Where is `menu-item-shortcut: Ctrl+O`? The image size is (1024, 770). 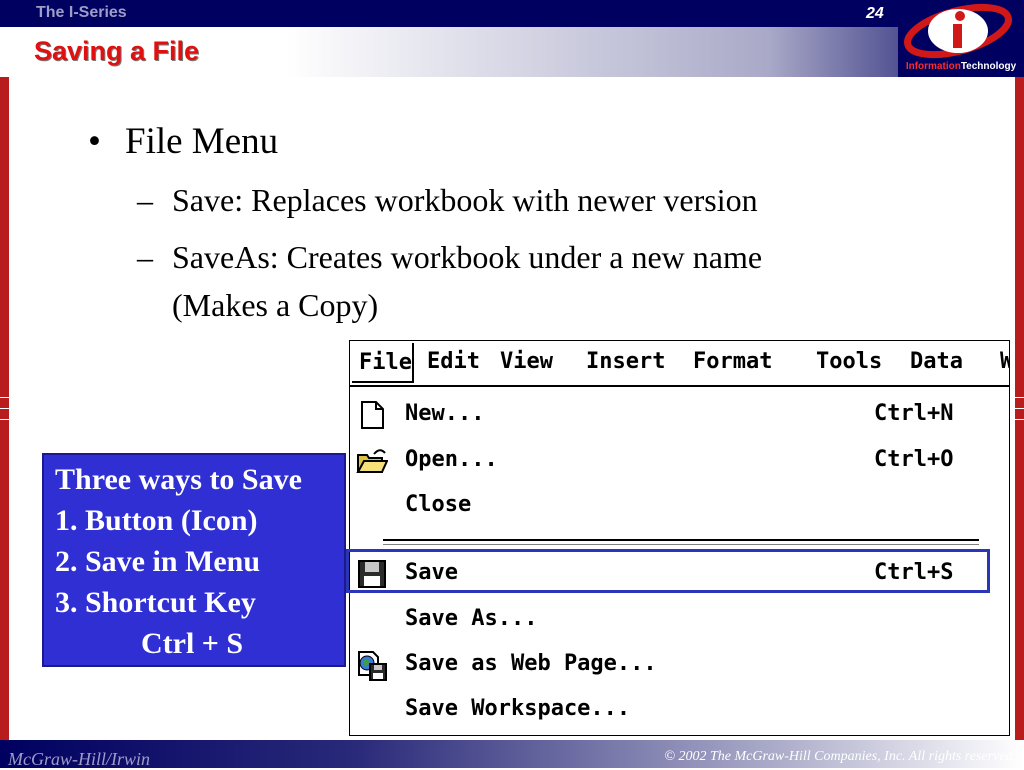 menu-item-shortcut: Ctrl+O is located at coordinates (914, 459).